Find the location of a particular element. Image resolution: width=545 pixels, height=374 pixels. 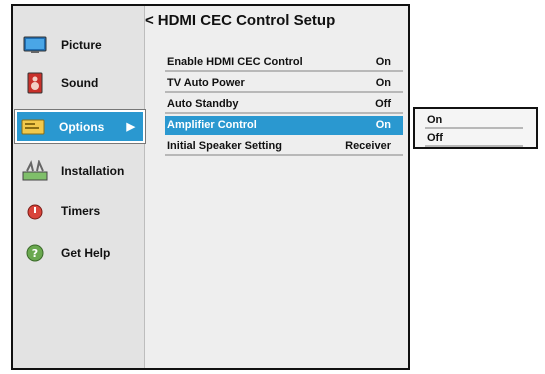

sidebar-item-get-help: ? Get Help is located at coordinates (83, 253).